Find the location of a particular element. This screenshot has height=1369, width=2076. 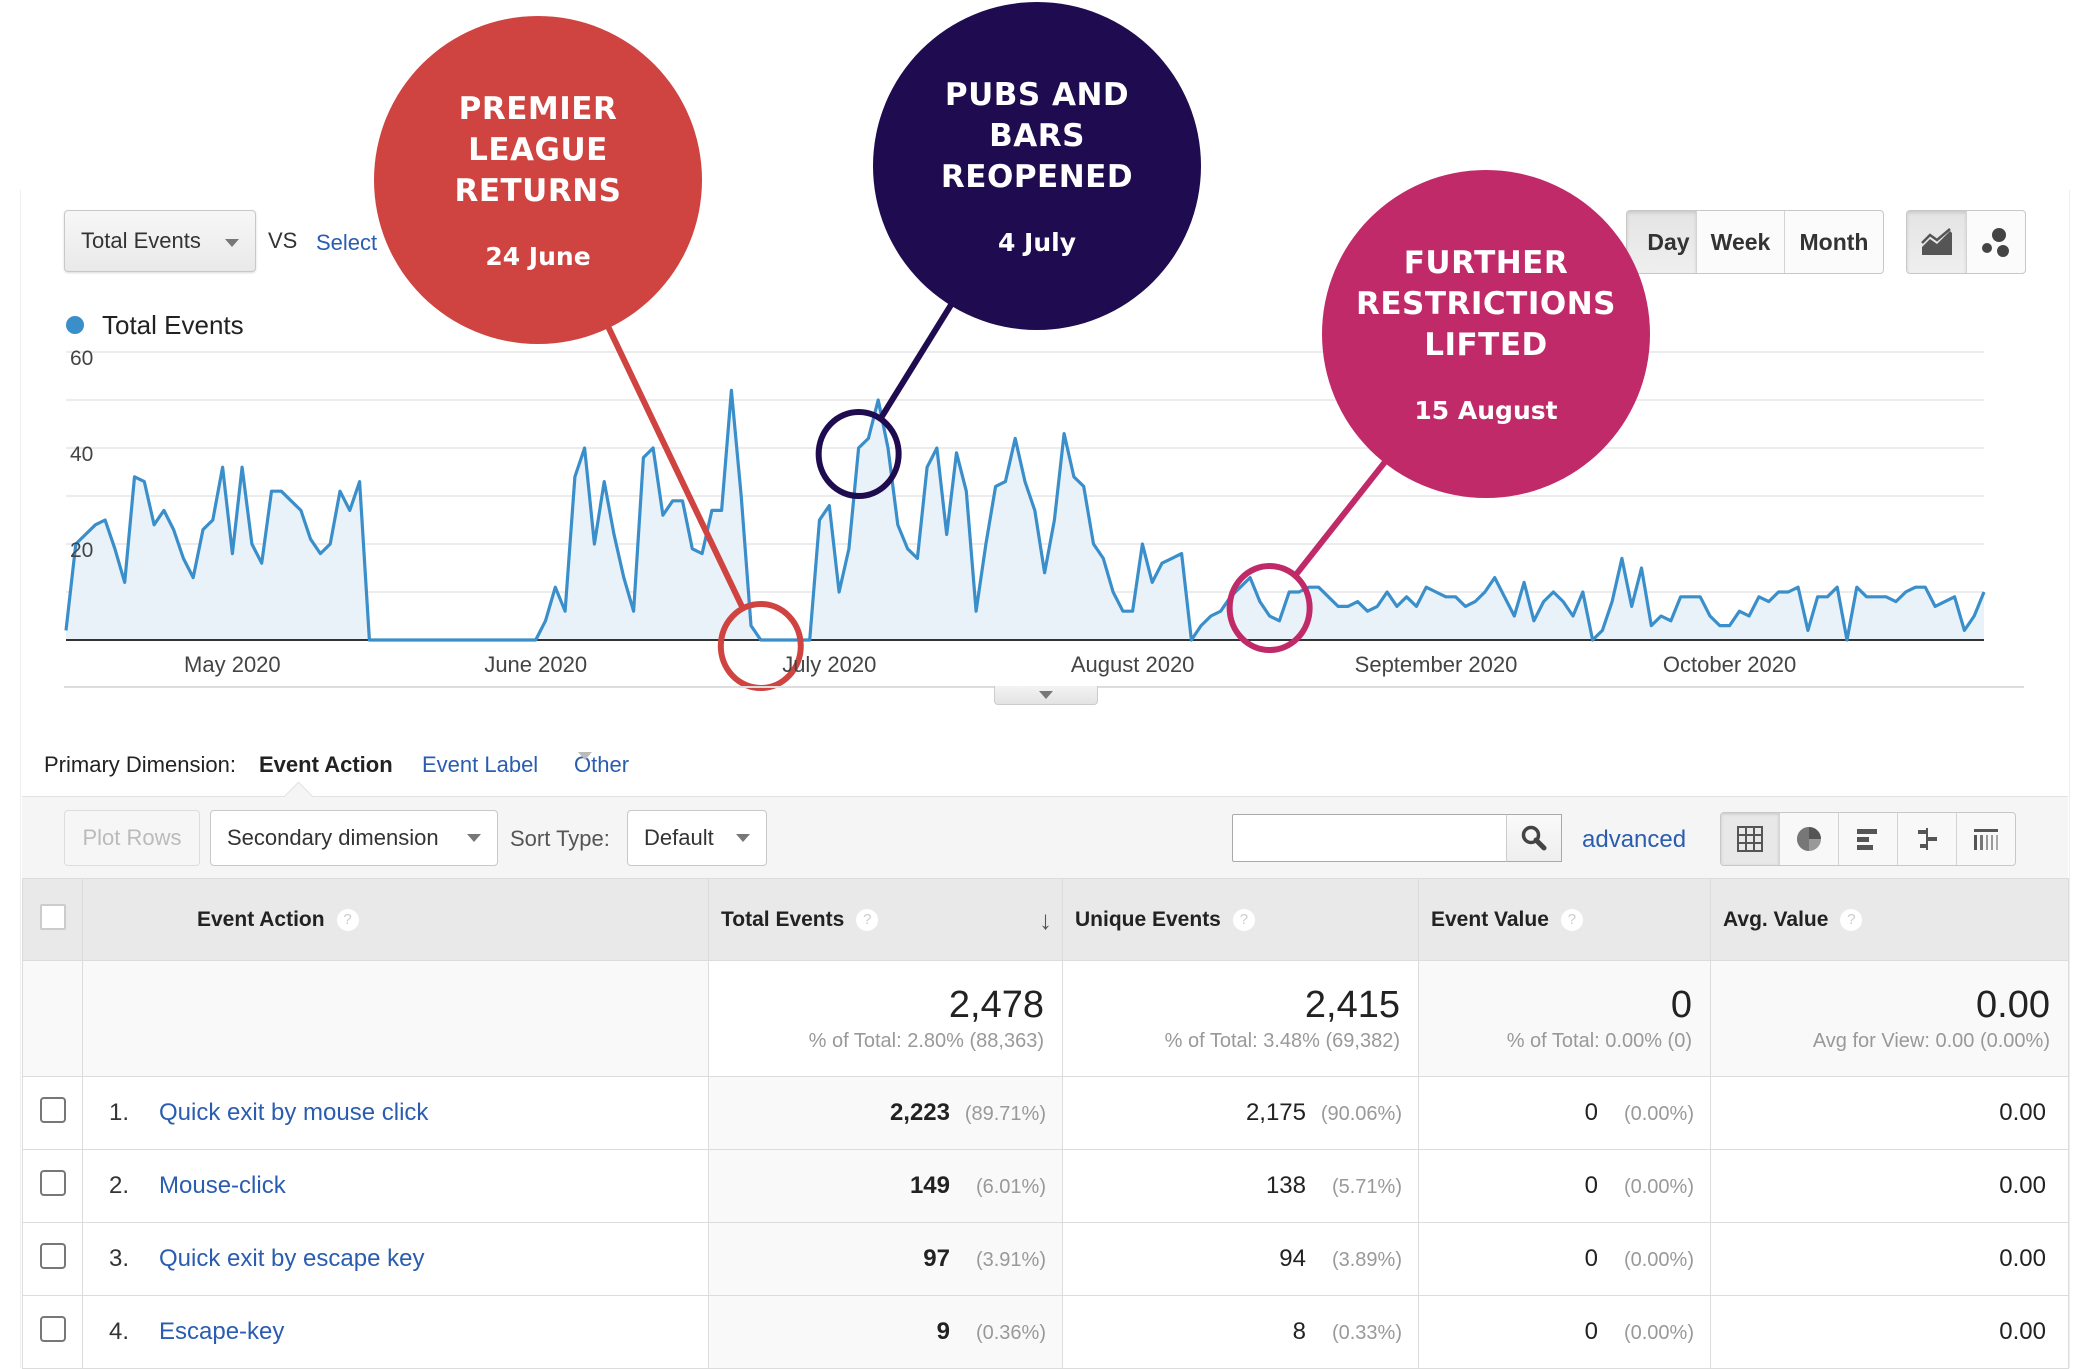

annotation-callout: PUBS AND BARS REOPENED 4 July is located at coordinates (1037, 166).